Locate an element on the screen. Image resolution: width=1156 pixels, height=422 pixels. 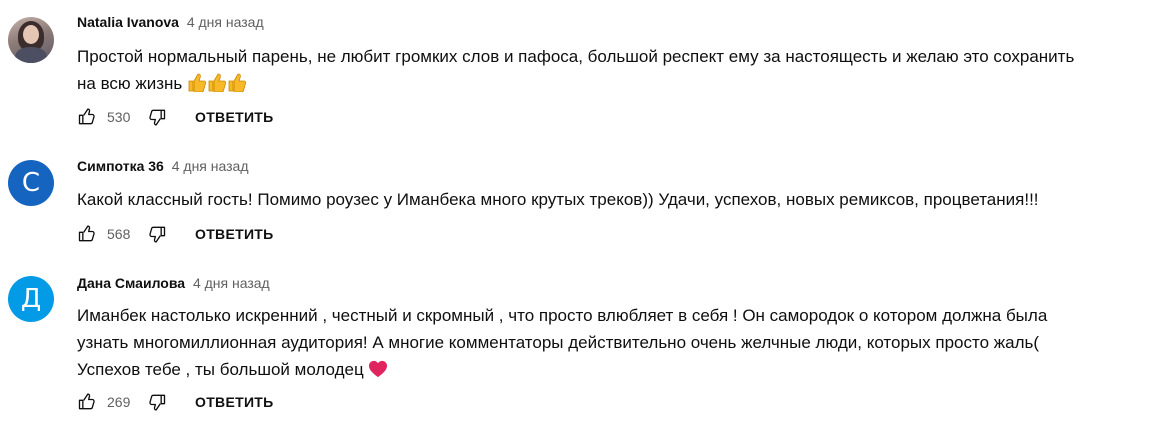
comment-author: Симпотка 36 is located at coordinates (120, 166).